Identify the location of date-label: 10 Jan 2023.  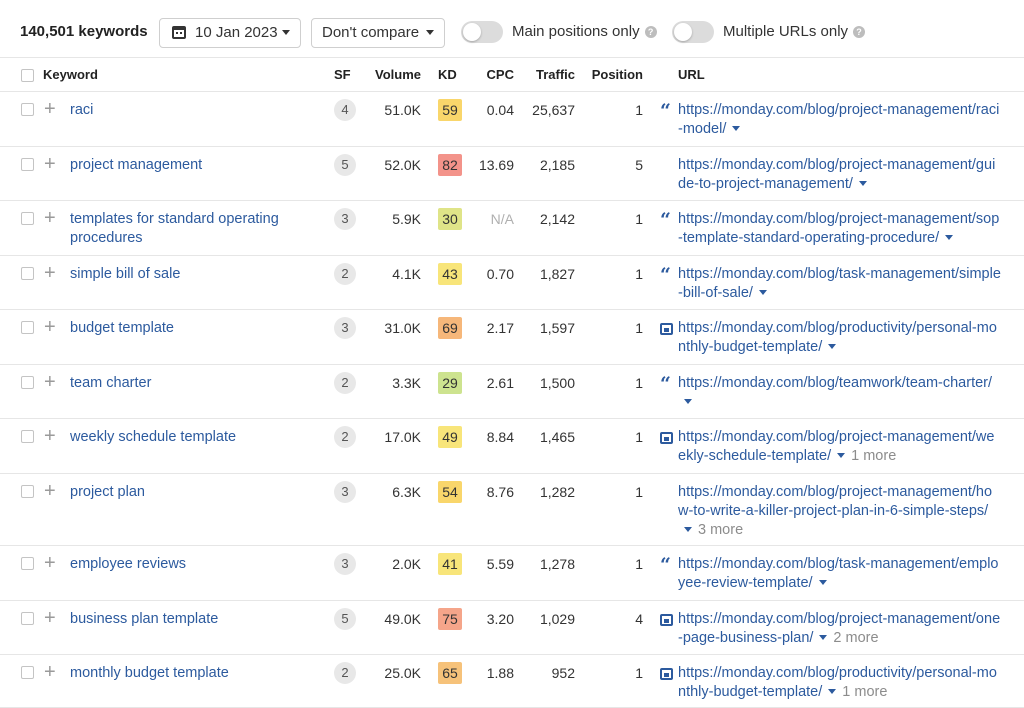
(236, 32).